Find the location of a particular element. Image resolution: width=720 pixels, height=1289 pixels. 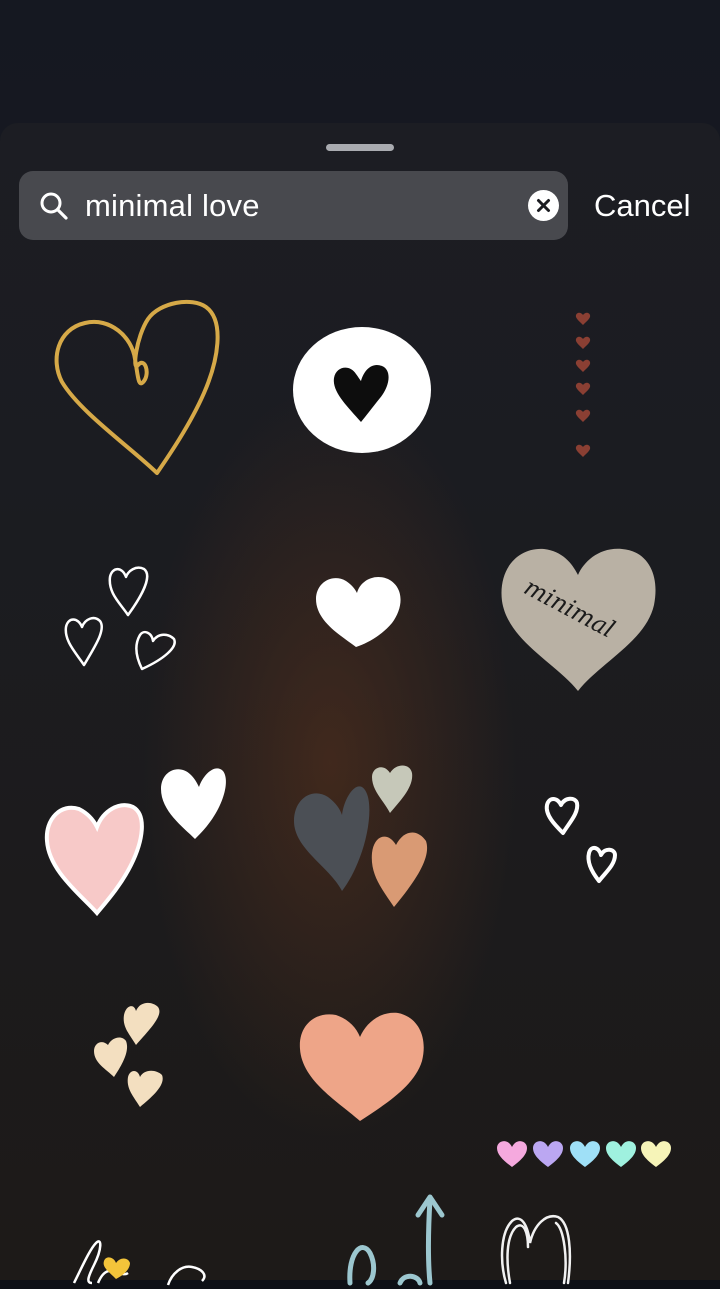

sticker-three-white-outline-hearts is located at coordinates (120, 618).